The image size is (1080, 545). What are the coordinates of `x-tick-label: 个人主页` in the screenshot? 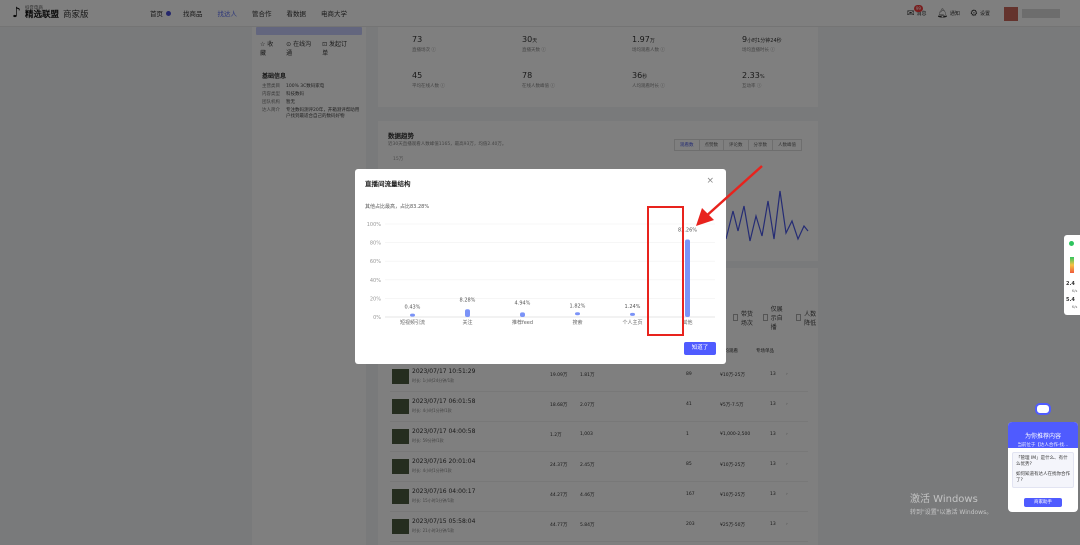 It's located at (632, 322).